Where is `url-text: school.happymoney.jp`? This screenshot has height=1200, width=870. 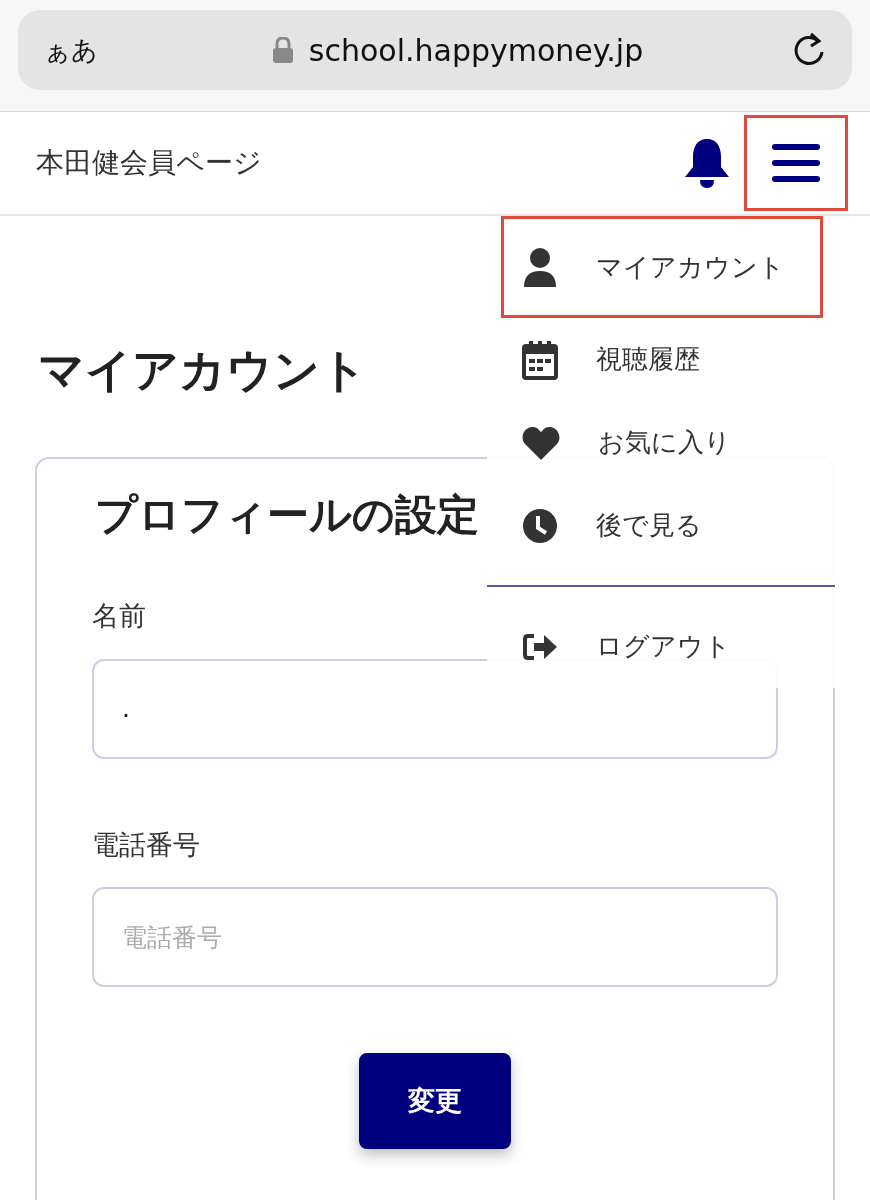
url-text: school.happymoney.jp is located at coordinates (476, 50).